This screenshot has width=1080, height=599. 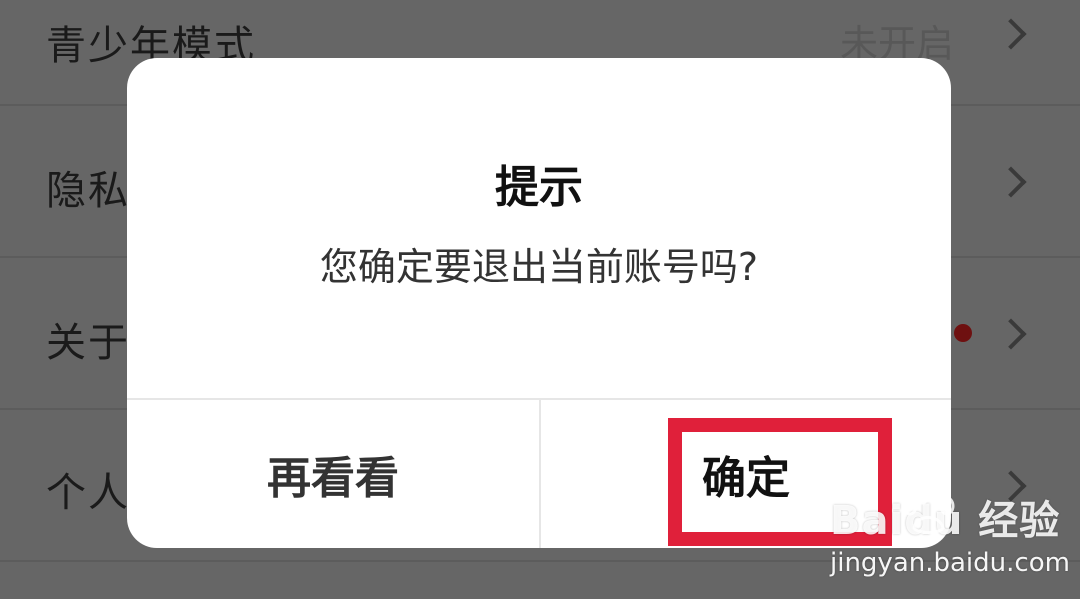 I want to click on baidu-watermark: Baidu 经验 jingyan.baidu.com, so click(x=950, y=537).